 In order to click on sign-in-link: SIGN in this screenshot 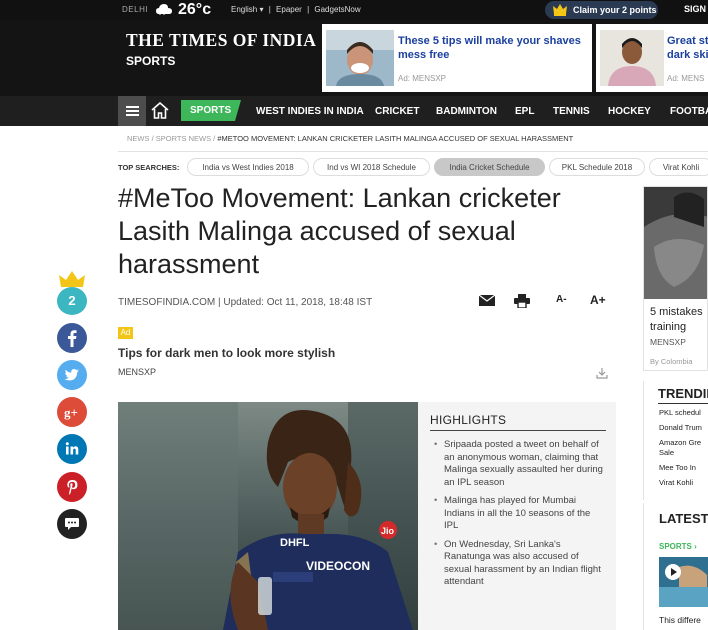, I will do `click(695, 9)`.